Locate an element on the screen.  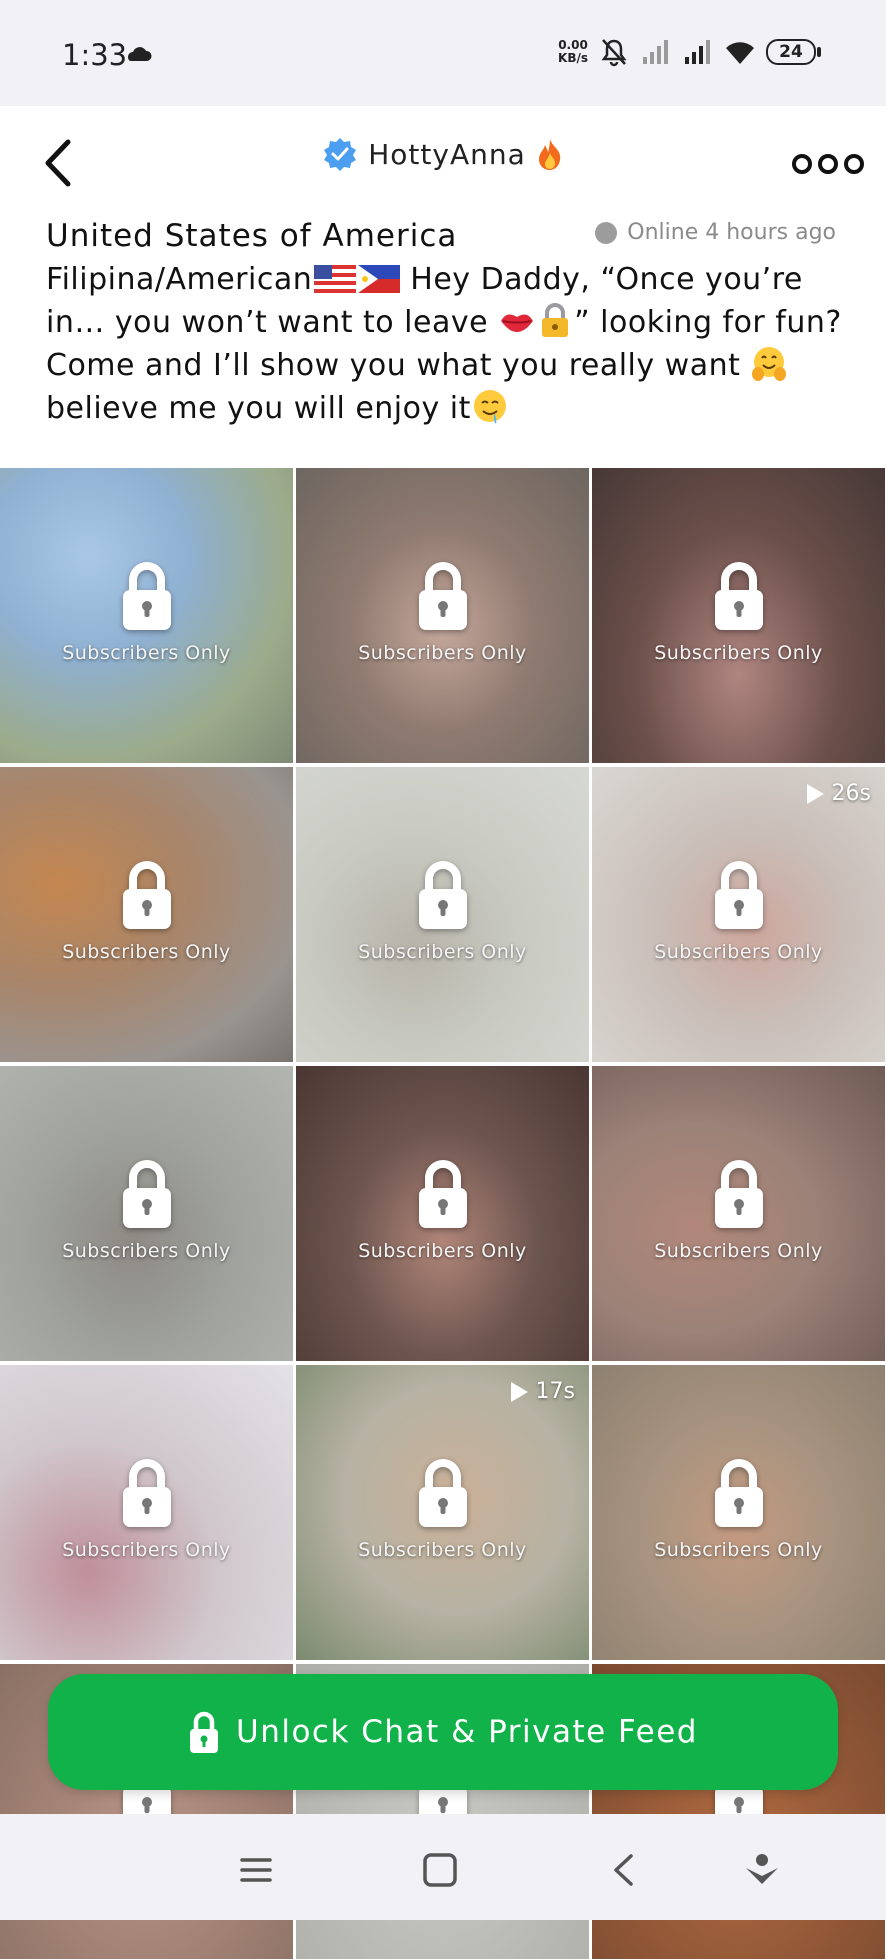
hugging-face-icon is located at coordinates (769, 364).